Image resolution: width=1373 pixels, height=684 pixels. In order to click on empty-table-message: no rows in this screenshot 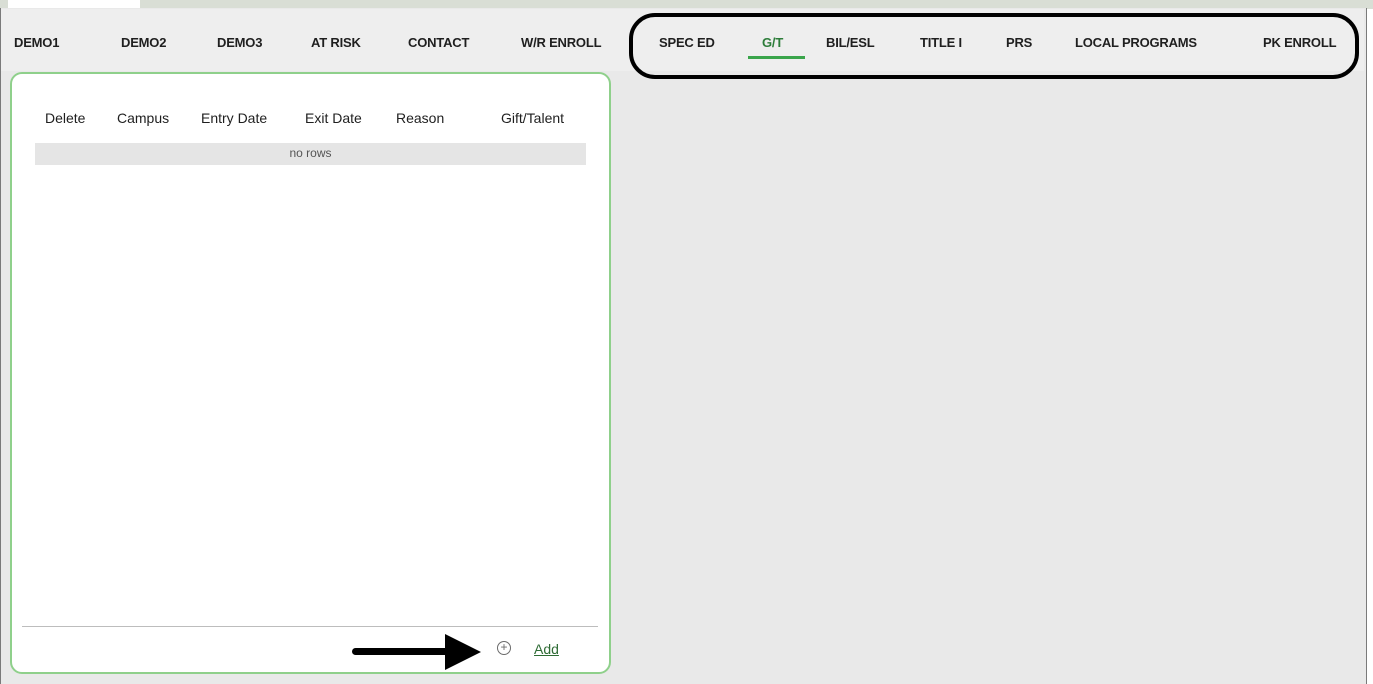, I will do `click(310, 153)`.